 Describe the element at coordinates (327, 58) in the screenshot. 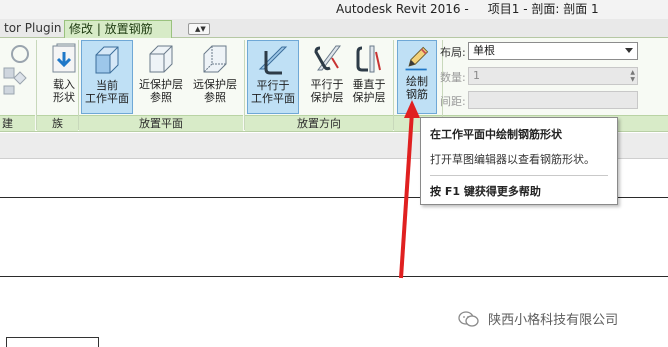

I see `rebar-parallel-cover-icon` at that location.